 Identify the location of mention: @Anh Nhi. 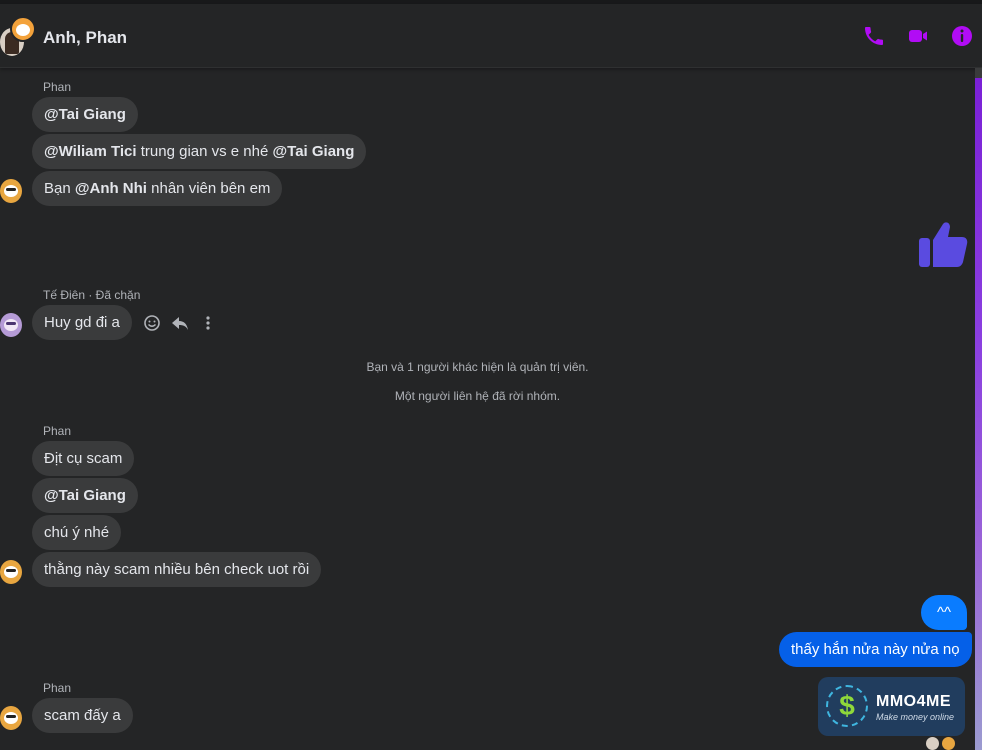
(111, 188).